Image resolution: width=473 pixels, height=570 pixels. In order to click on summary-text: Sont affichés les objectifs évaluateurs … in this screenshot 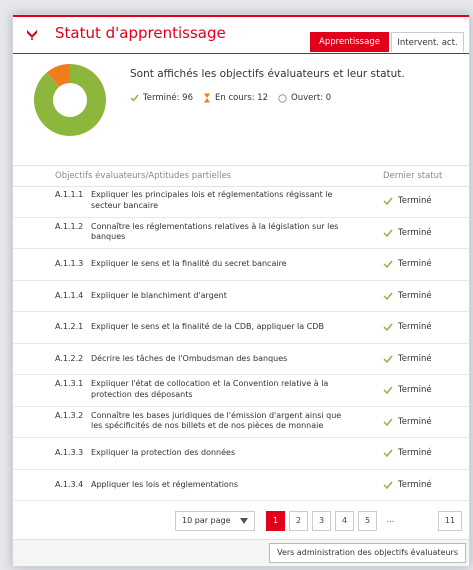, I will do `click(267, 74)`.